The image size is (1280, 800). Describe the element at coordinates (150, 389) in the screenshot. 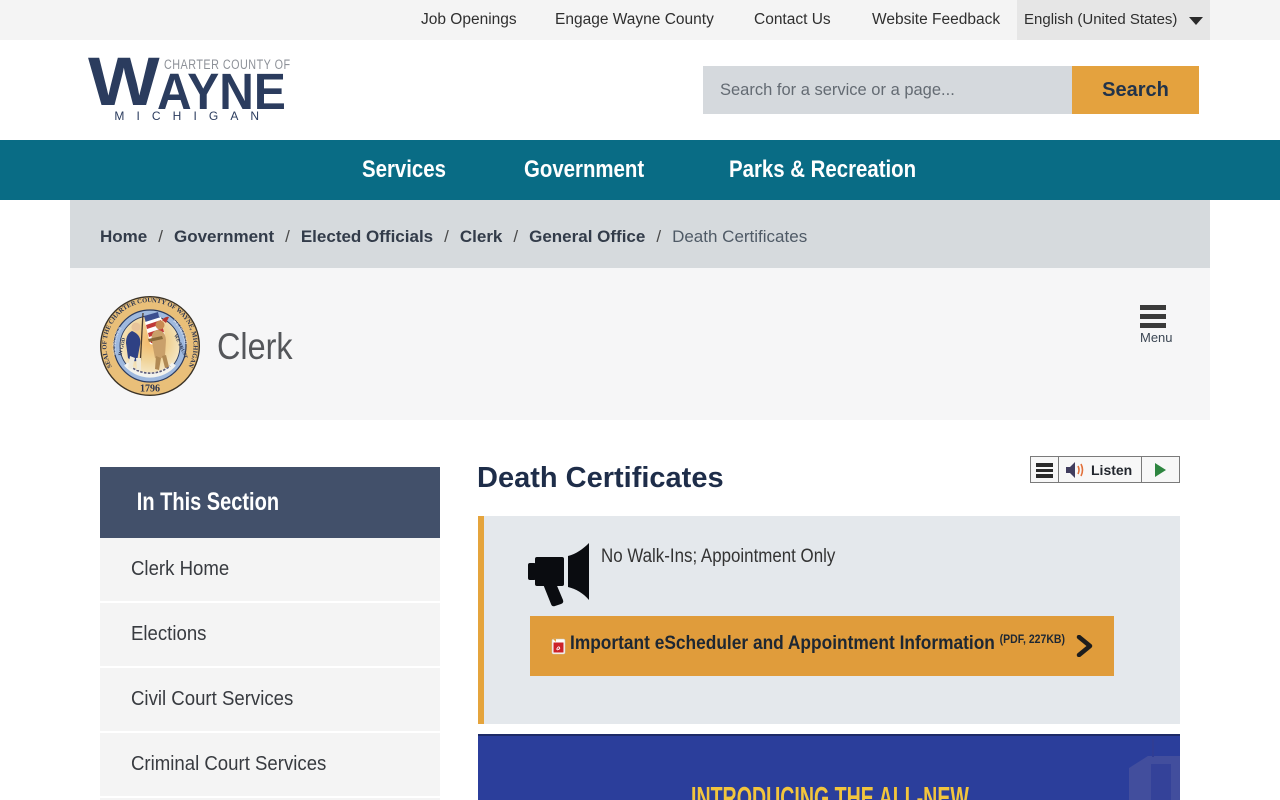

I see `svg-text: 1796` at that location.